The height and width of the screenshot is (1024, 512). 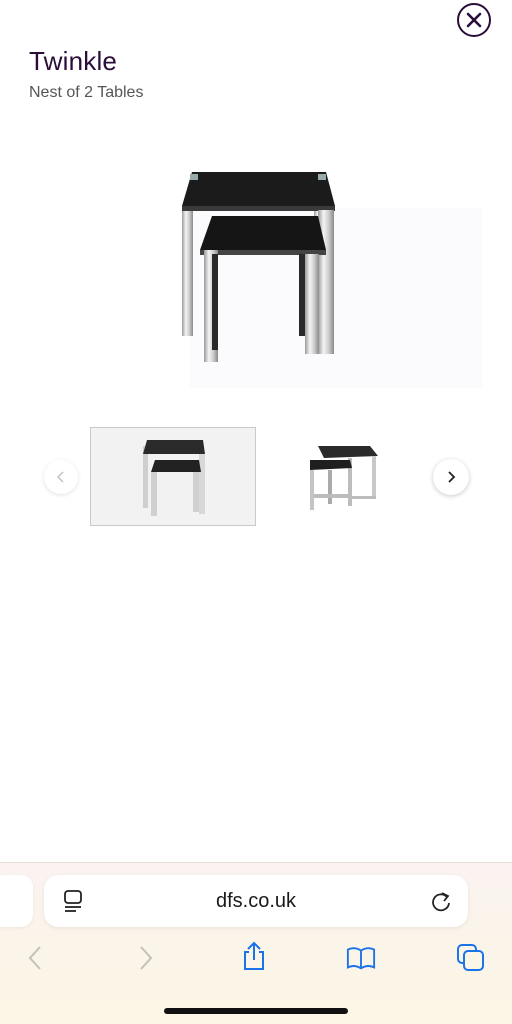 I want to click on thumbnail-angled, so click(x=338, y=477).